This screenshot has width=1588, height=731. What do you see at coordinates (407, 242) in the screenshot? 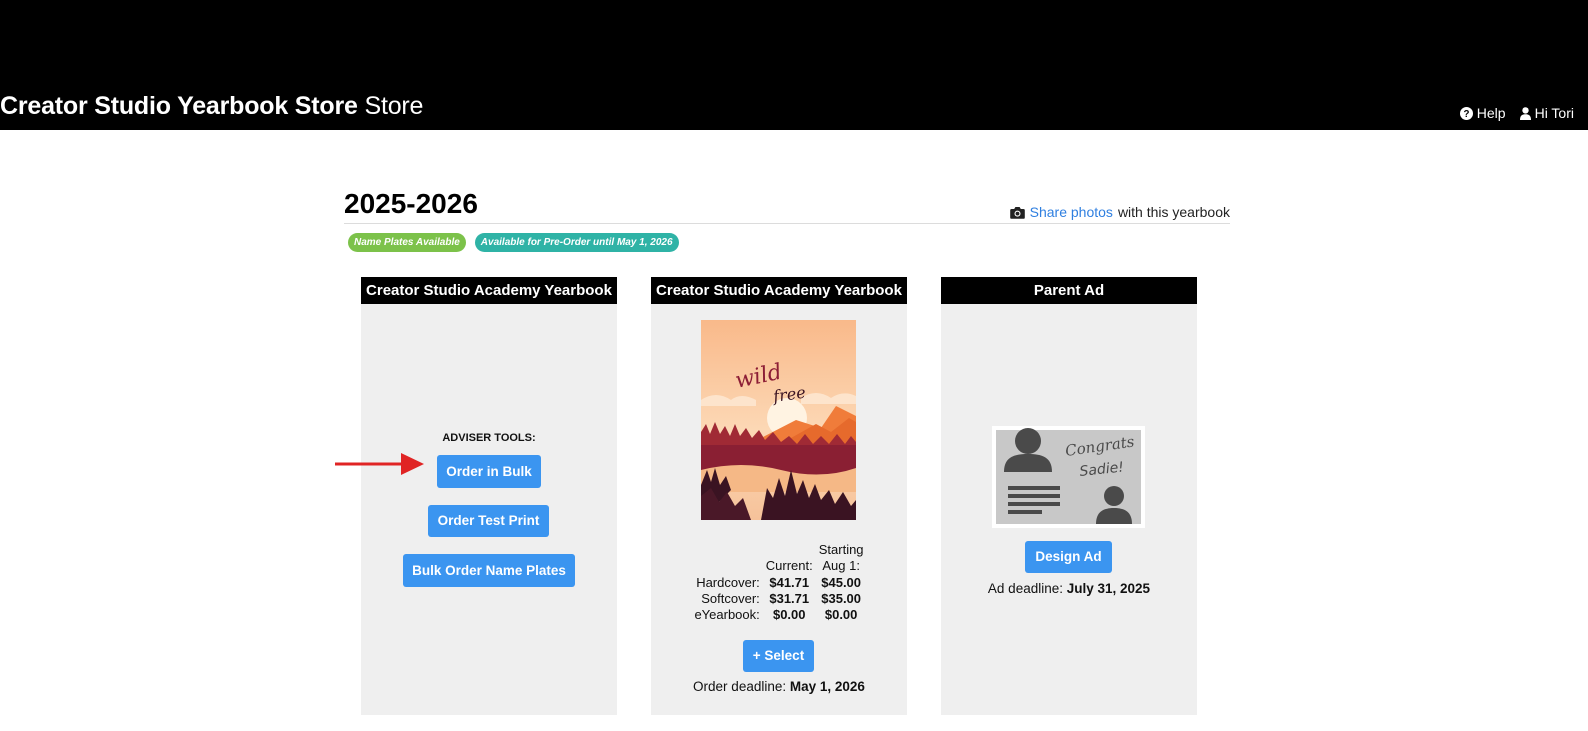
I see `name-plates-badge: Name Plates Available` at bounding box center [407, 242].